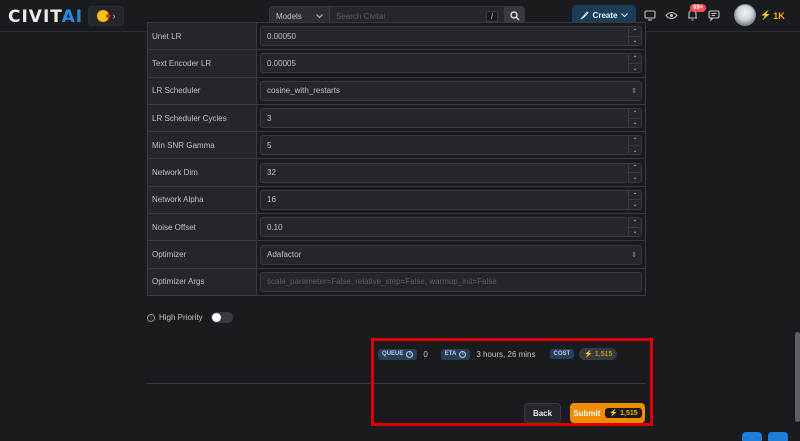 This screenshot has width=800, height=441. What do you see at coordinates (451, 227) in the screenshot?
I see `param-number-input: 0.10 ⌃ ⌄` at bounding box center [451, 227].